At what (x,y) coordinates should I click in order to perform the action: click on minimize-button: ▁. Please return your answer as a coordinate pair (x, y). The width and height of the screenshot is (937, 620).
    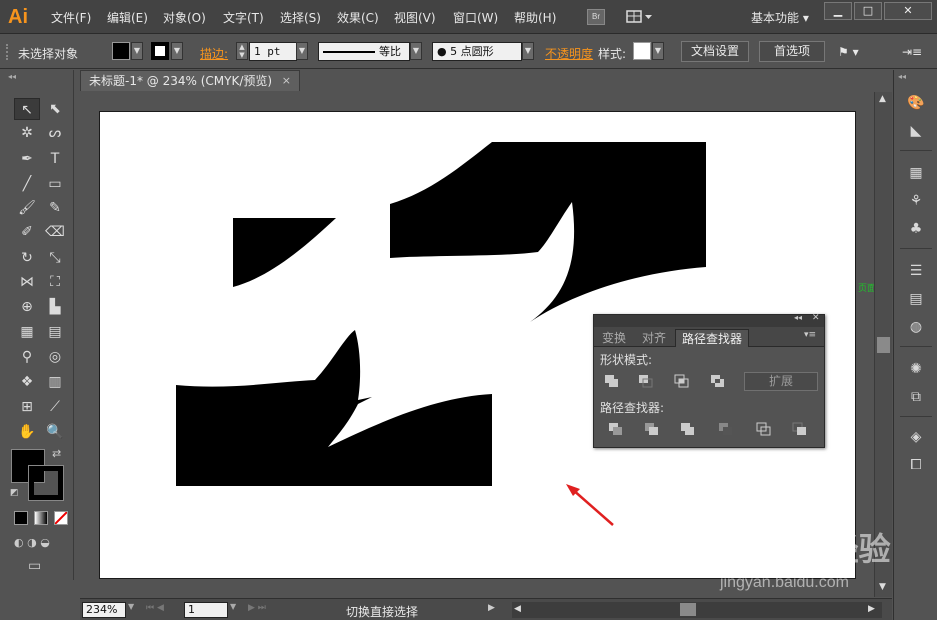
    Looking at the image, I should click on (838, 11).